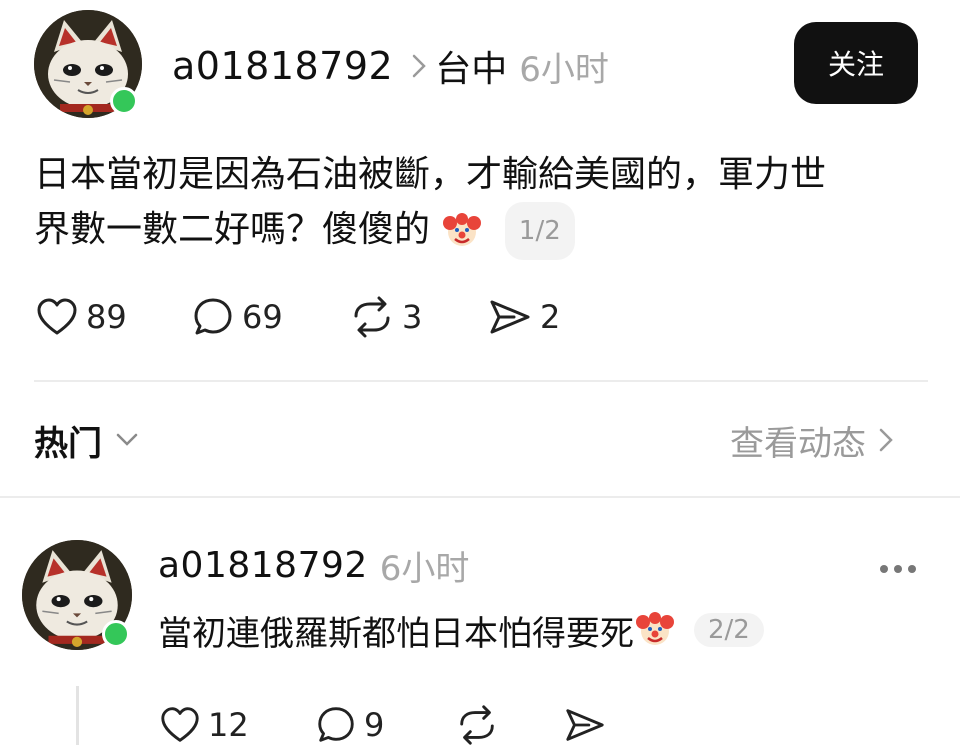 Image resolution: width=960 pixels, height=748 pixels. Describe the element at coordinates (68, 443) in the screenshot. I see `sort-hot-label: 热门` at that location.